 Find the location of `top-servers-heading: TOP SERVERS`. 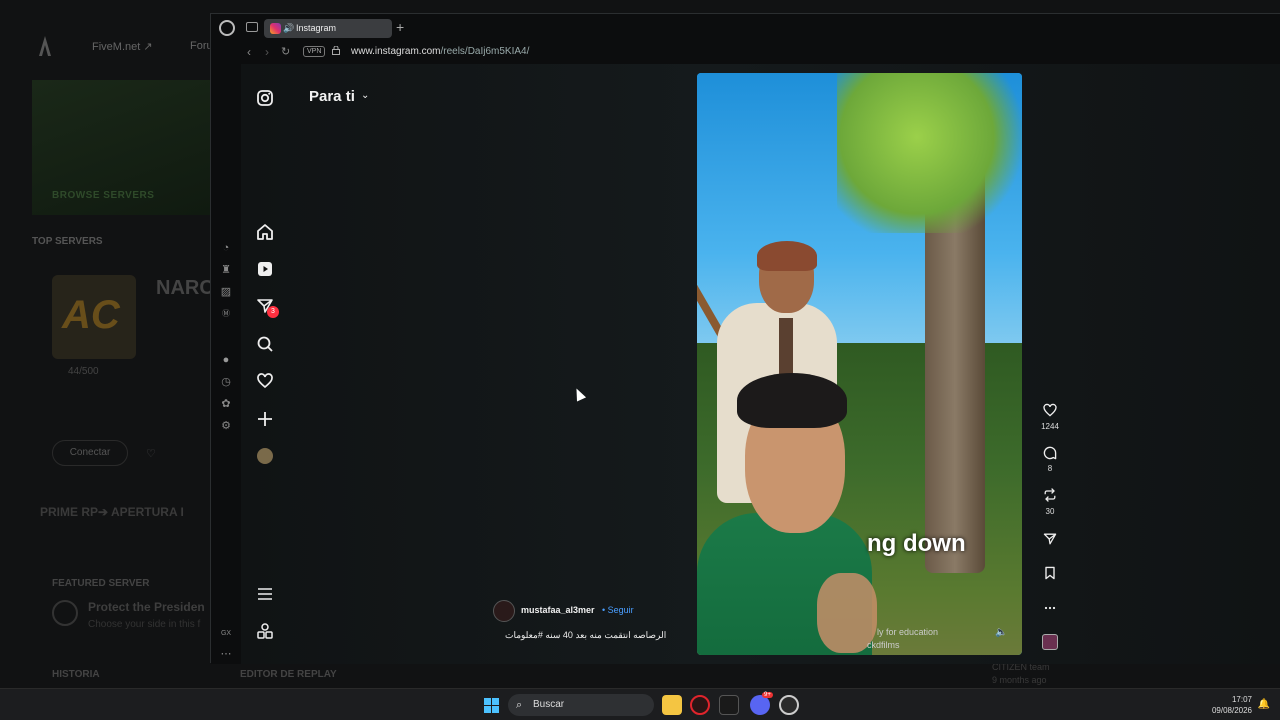

top-servers-heading: TOP SERVERS is located at coordinates (67, 241).